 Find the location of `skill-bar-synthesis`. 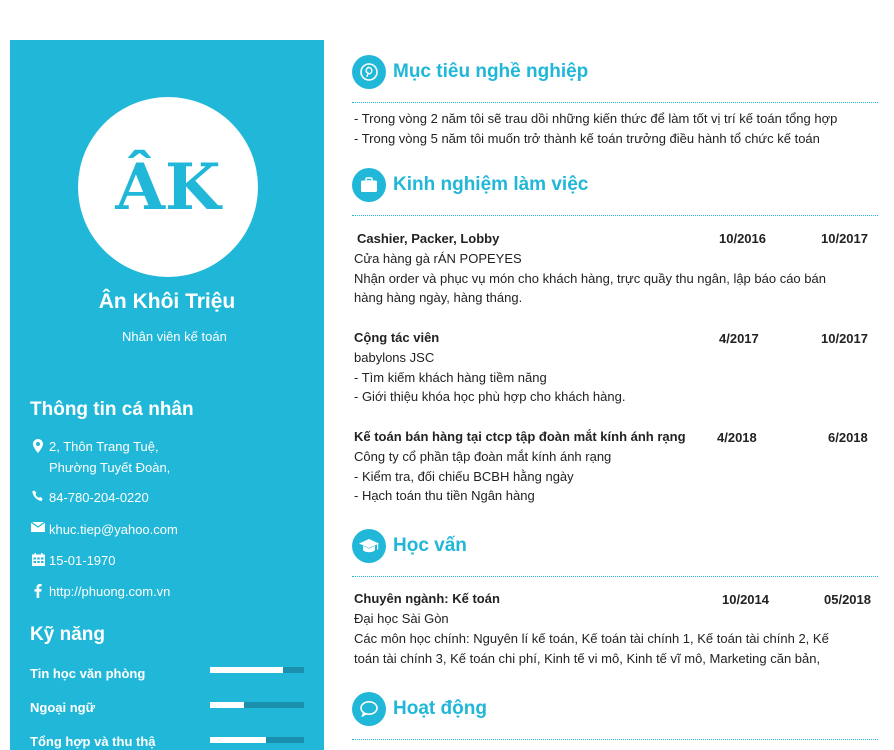

skill-bar-synthesis is located at coordinates (257, 740).